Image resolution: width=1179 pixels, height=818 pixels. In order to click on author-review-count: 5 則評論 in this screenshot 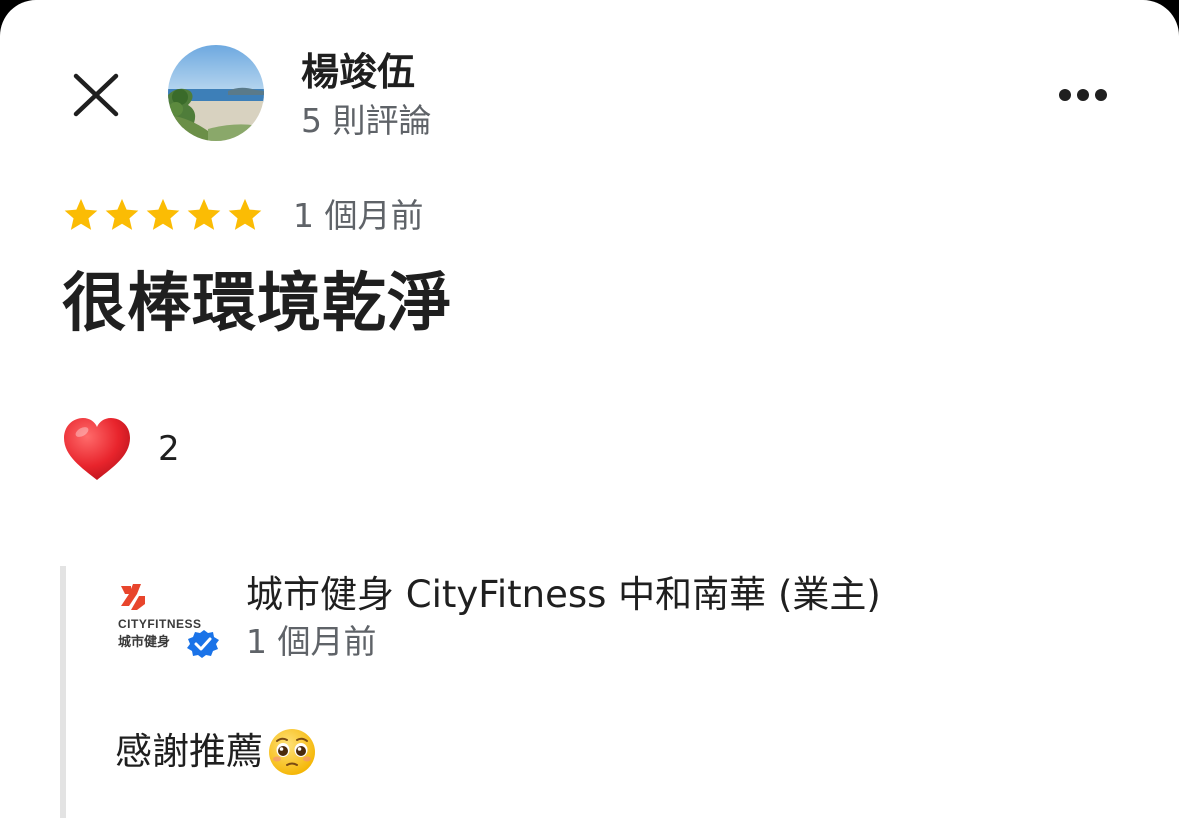, I will do `click(366, 120)`.